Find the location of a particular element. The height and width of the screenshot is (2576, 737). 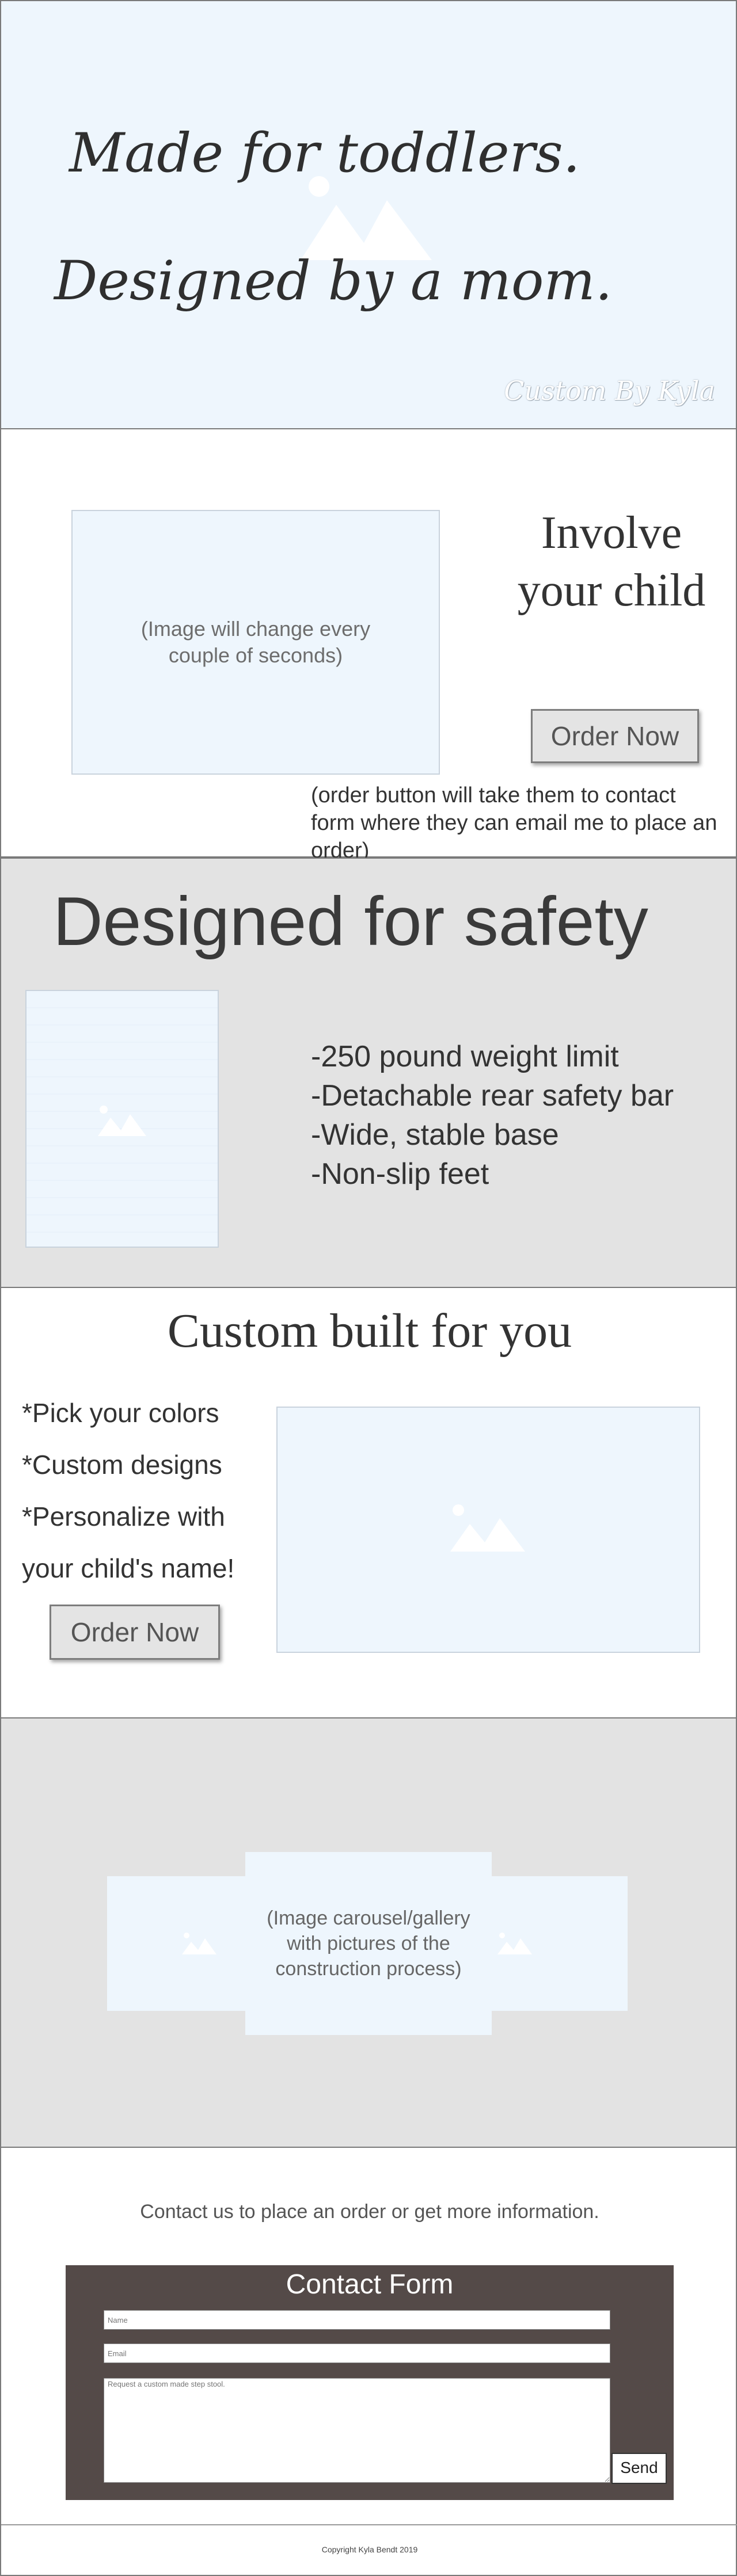

gallery-next-image is located at coordinates (550, 1943).